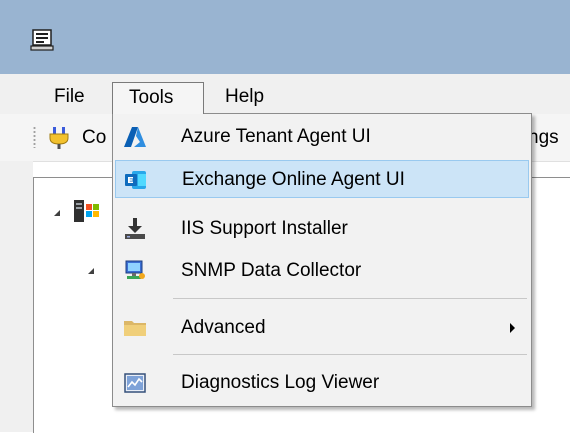 Image resolution: width=570 pixels, height=433 pixels. Describe the element at coordinates (94, 138) in the screenshot. I see `toolbar-connect-label: Co` at that location.